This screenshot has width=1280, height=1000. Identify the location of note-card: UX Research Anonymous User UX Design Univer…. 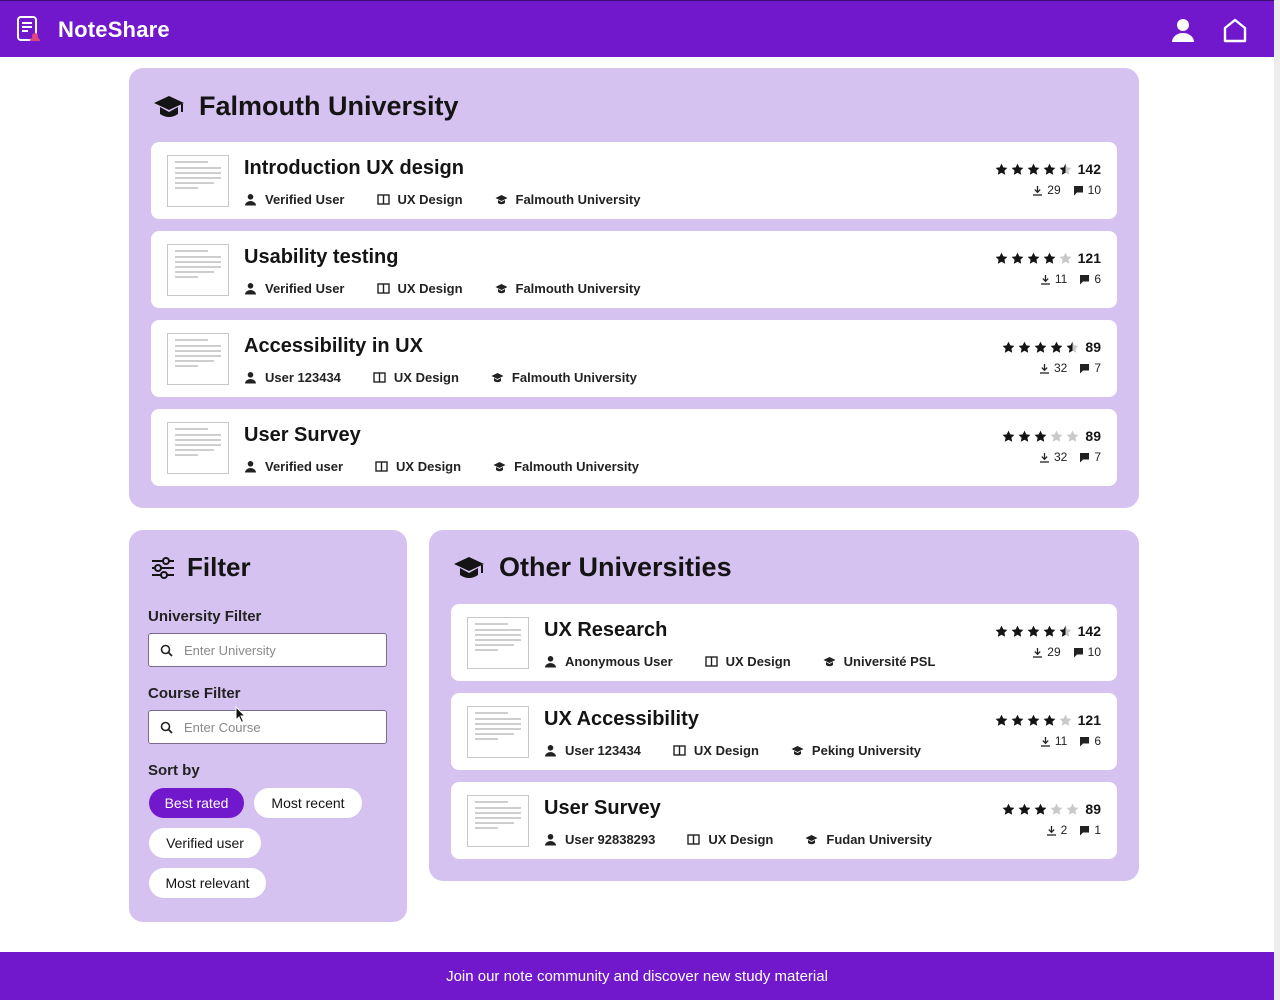
(784, 642).